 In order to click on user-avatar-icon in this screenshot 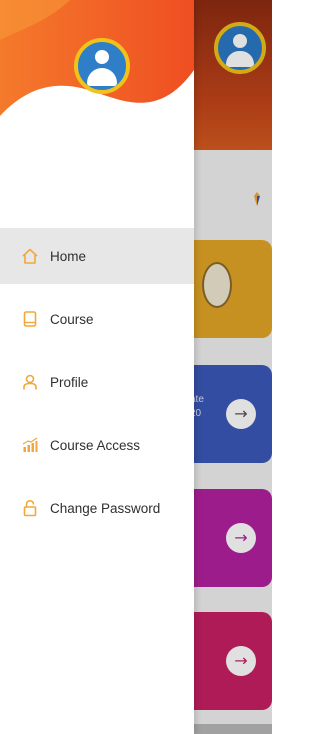, I will do `click(102, 66)`.